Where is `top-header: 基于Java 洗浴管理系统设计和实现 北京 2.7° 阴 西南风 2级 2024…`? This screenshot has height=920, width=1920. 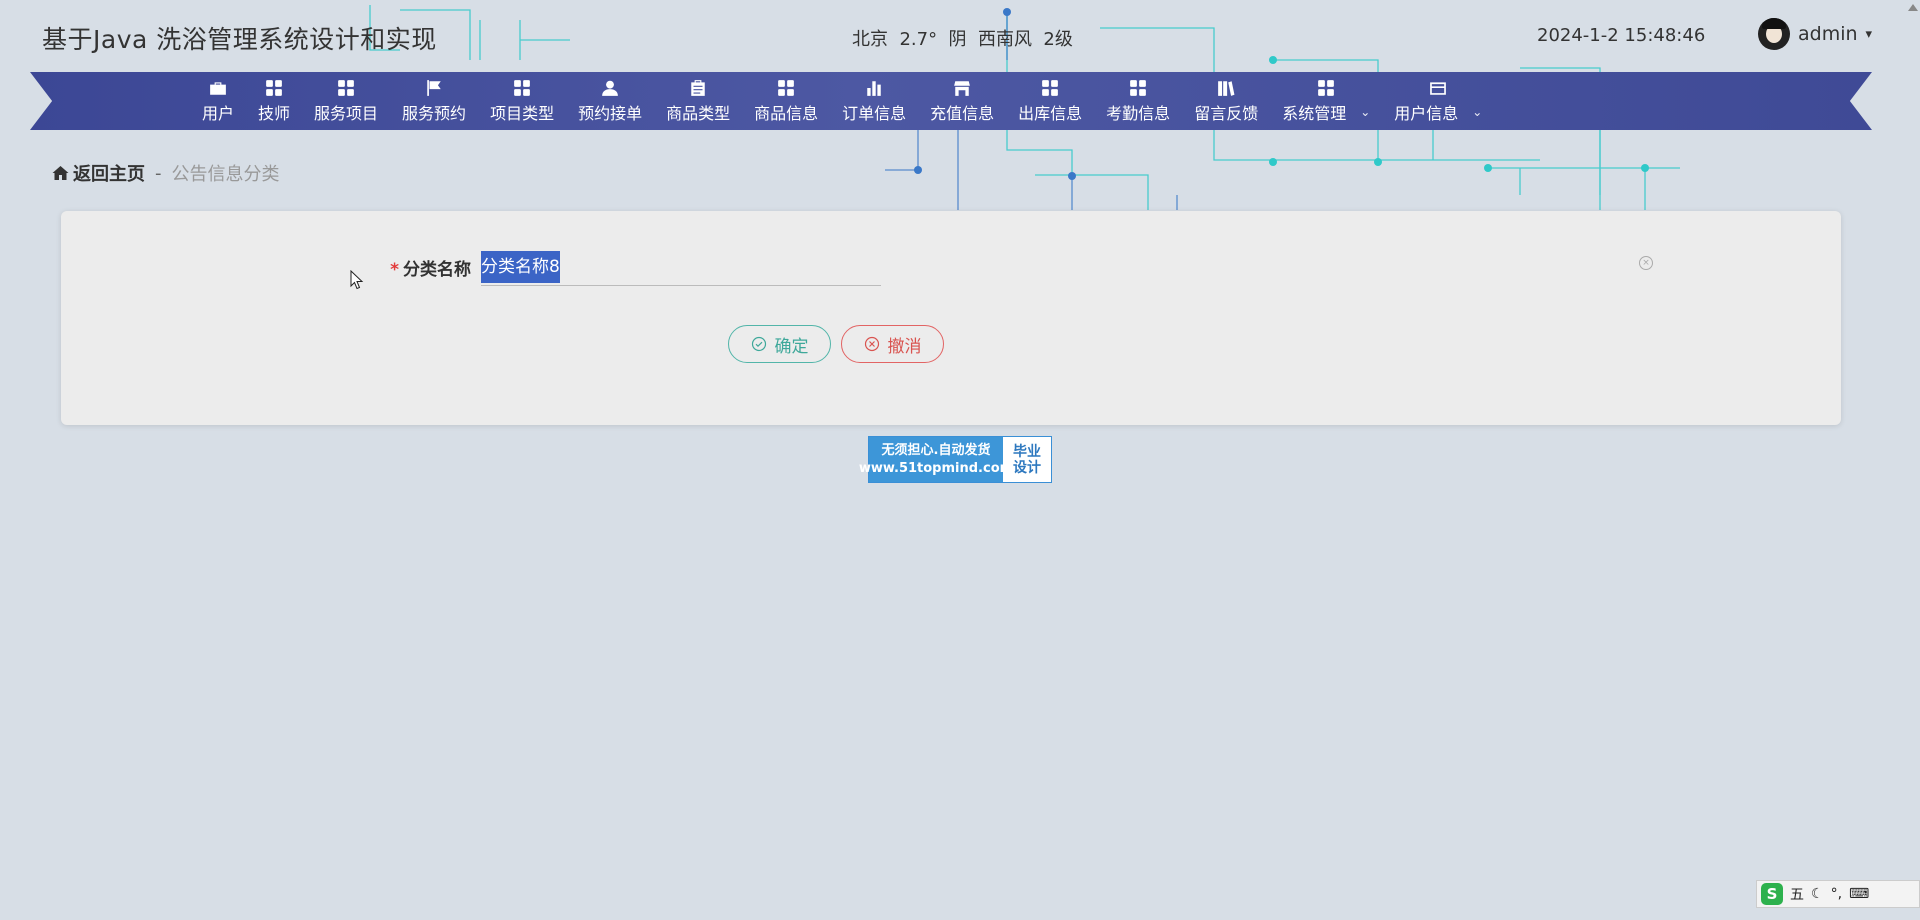 top-header: 基于Java 洗浴管理系统设计和实现 北京 2.7° 阴 西南风 2级 2024… is located at coordinates (960, 36).